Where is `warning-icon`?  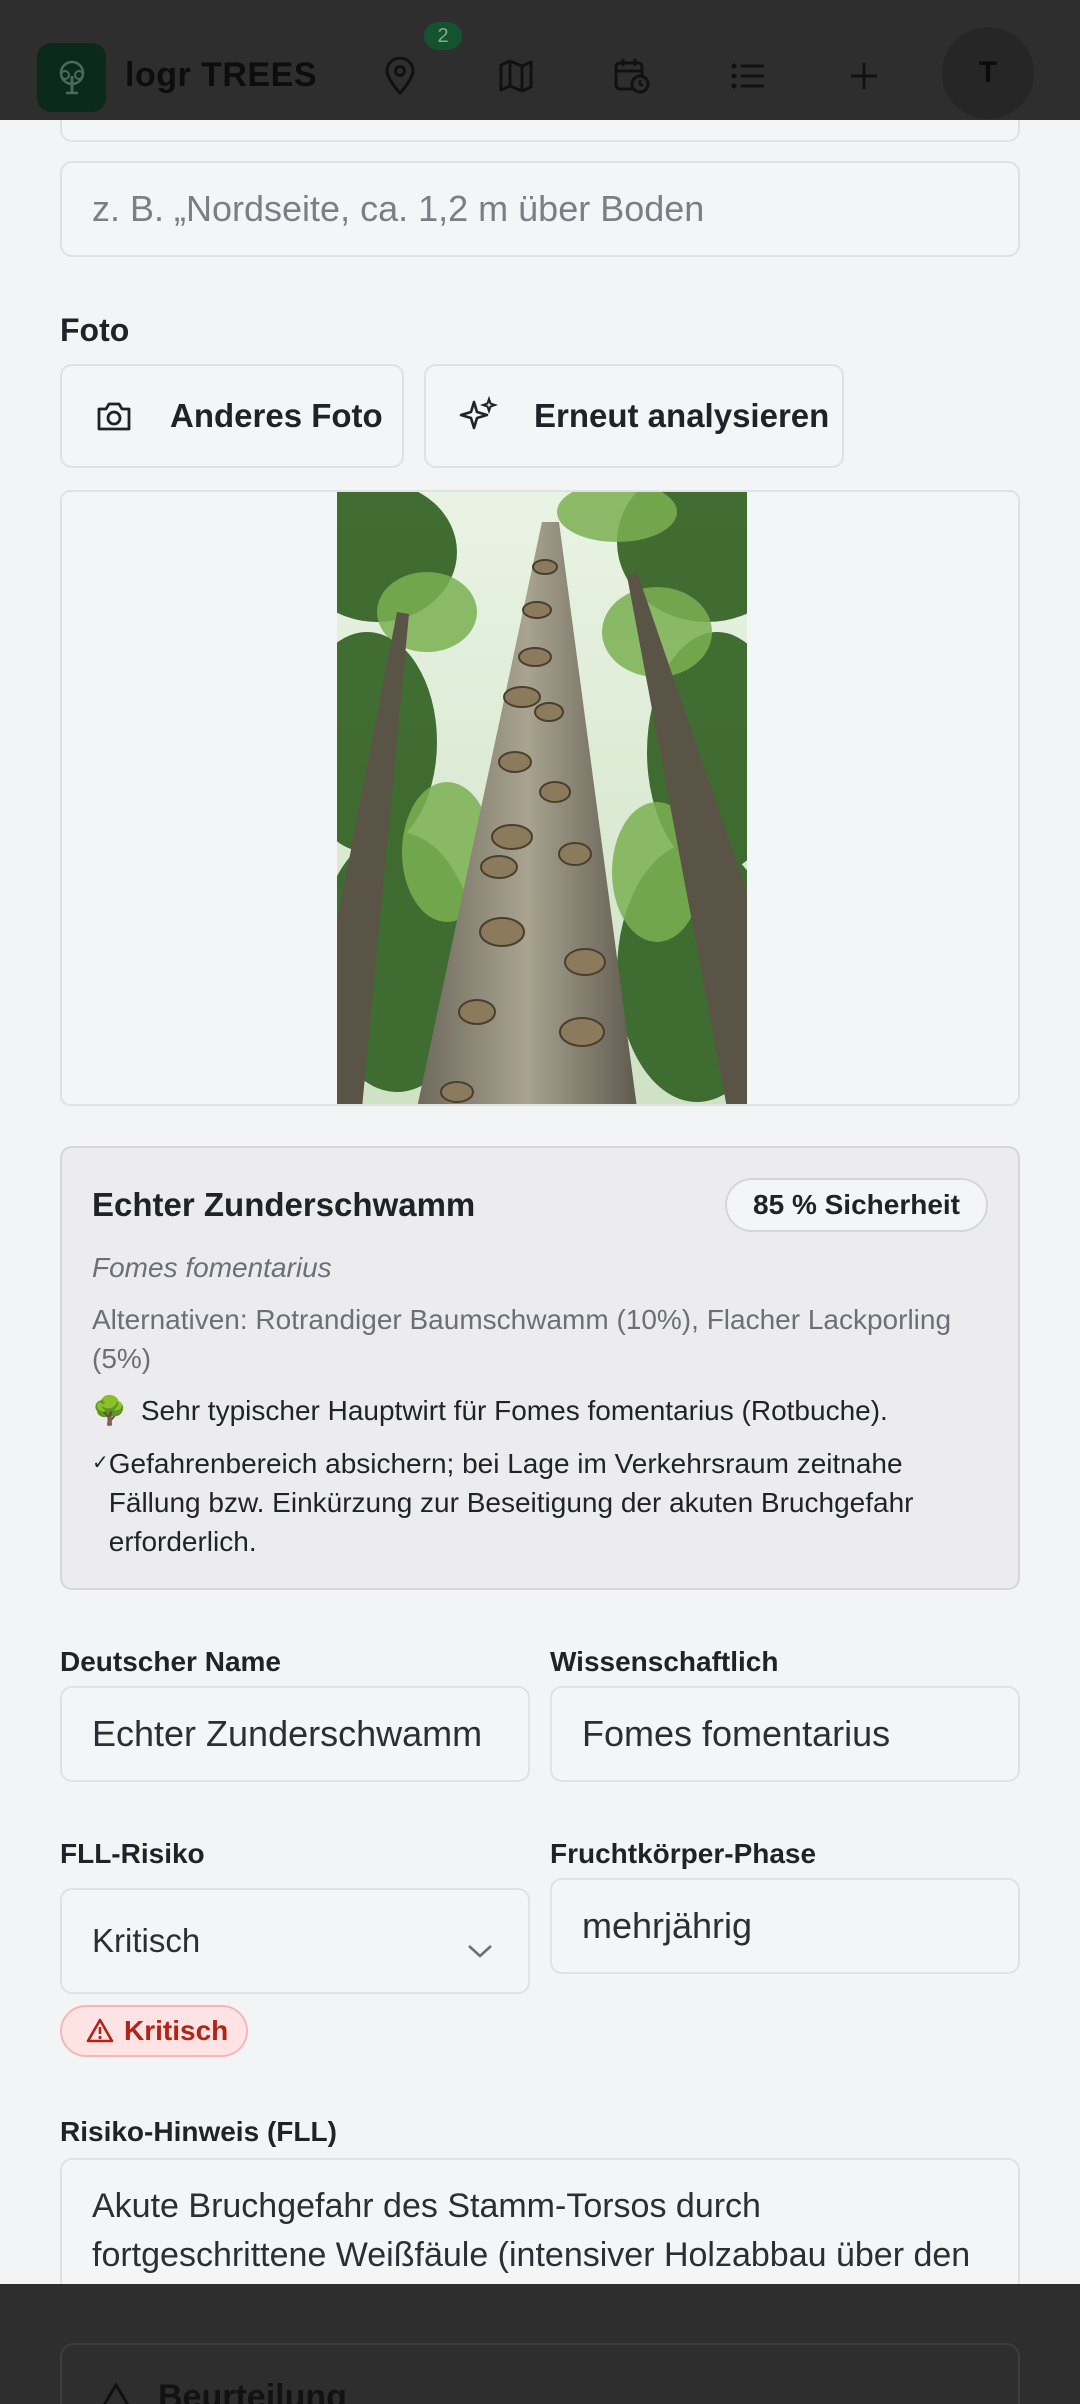
warning-icon is located at coordinates (100, 2031).